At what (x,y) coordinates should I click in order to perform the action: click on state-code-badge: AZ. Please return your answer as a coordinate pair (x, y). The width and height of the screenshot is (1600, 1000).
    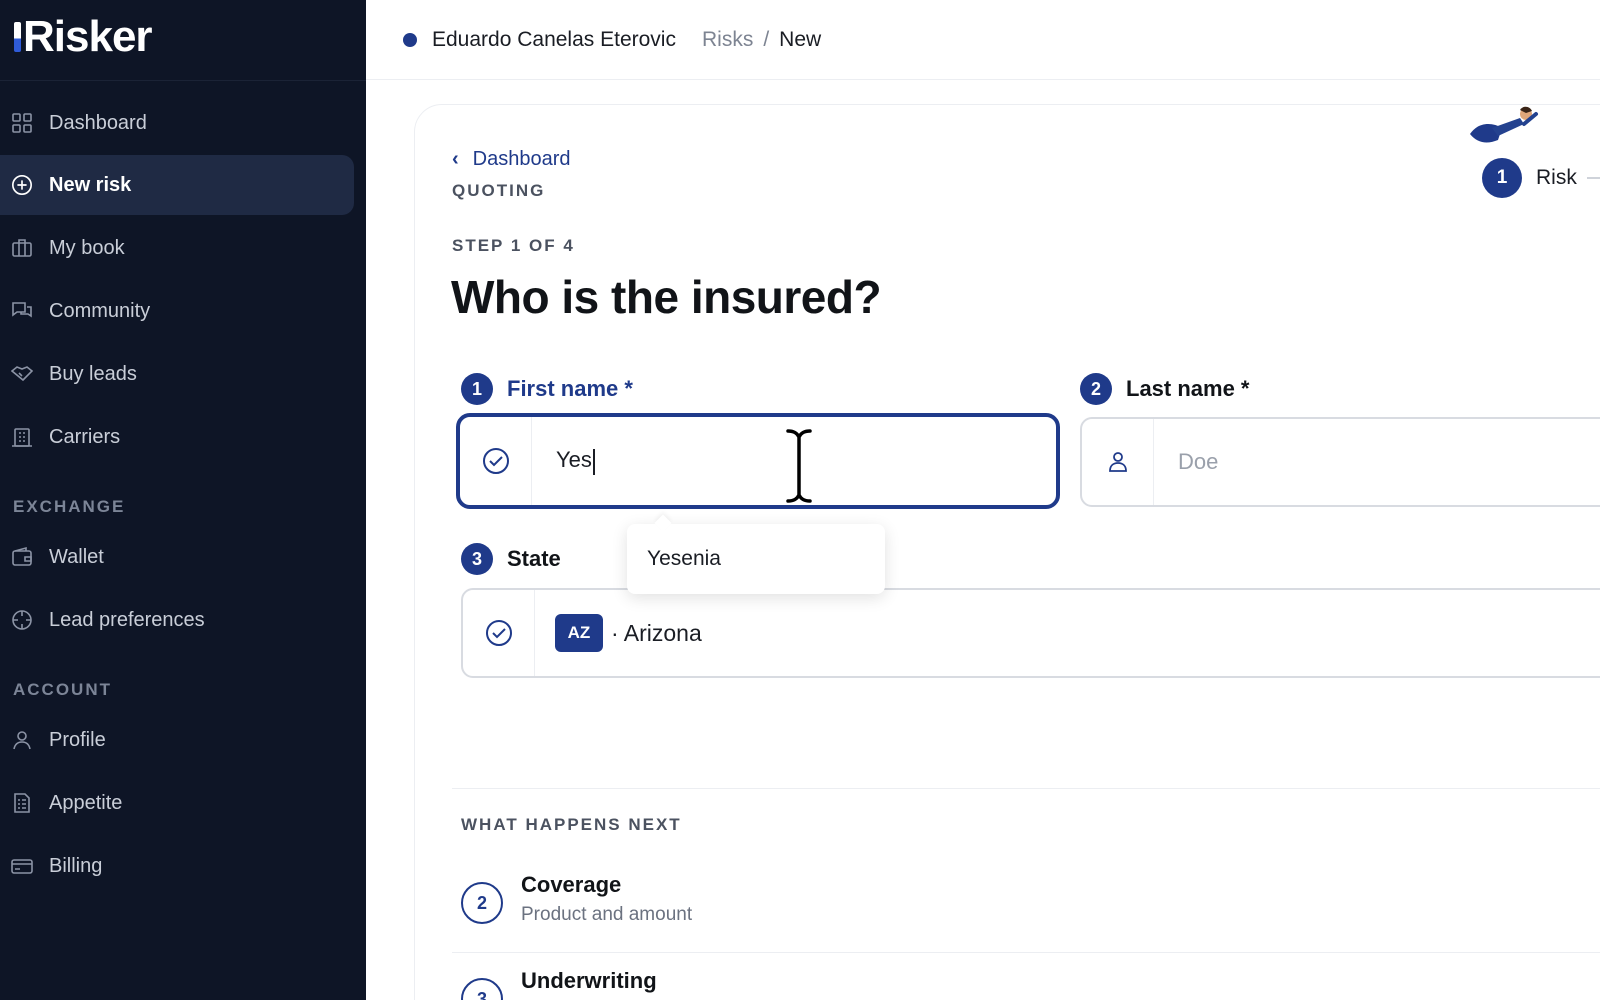
    Looking at the image, I should click on (579, 633).